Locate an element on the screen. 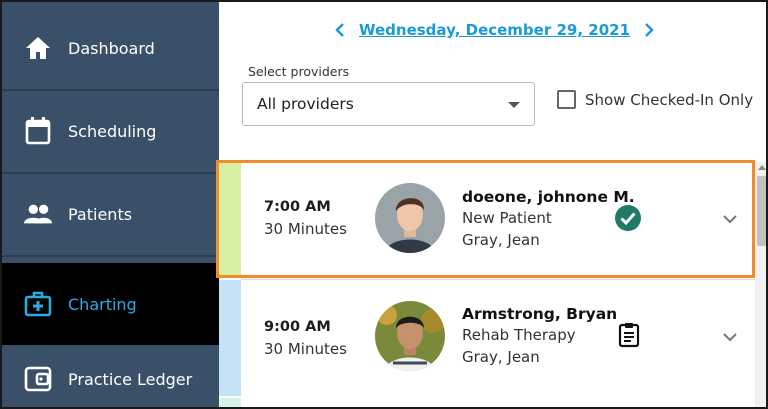  people-icon is located at coordinates (38, 214).